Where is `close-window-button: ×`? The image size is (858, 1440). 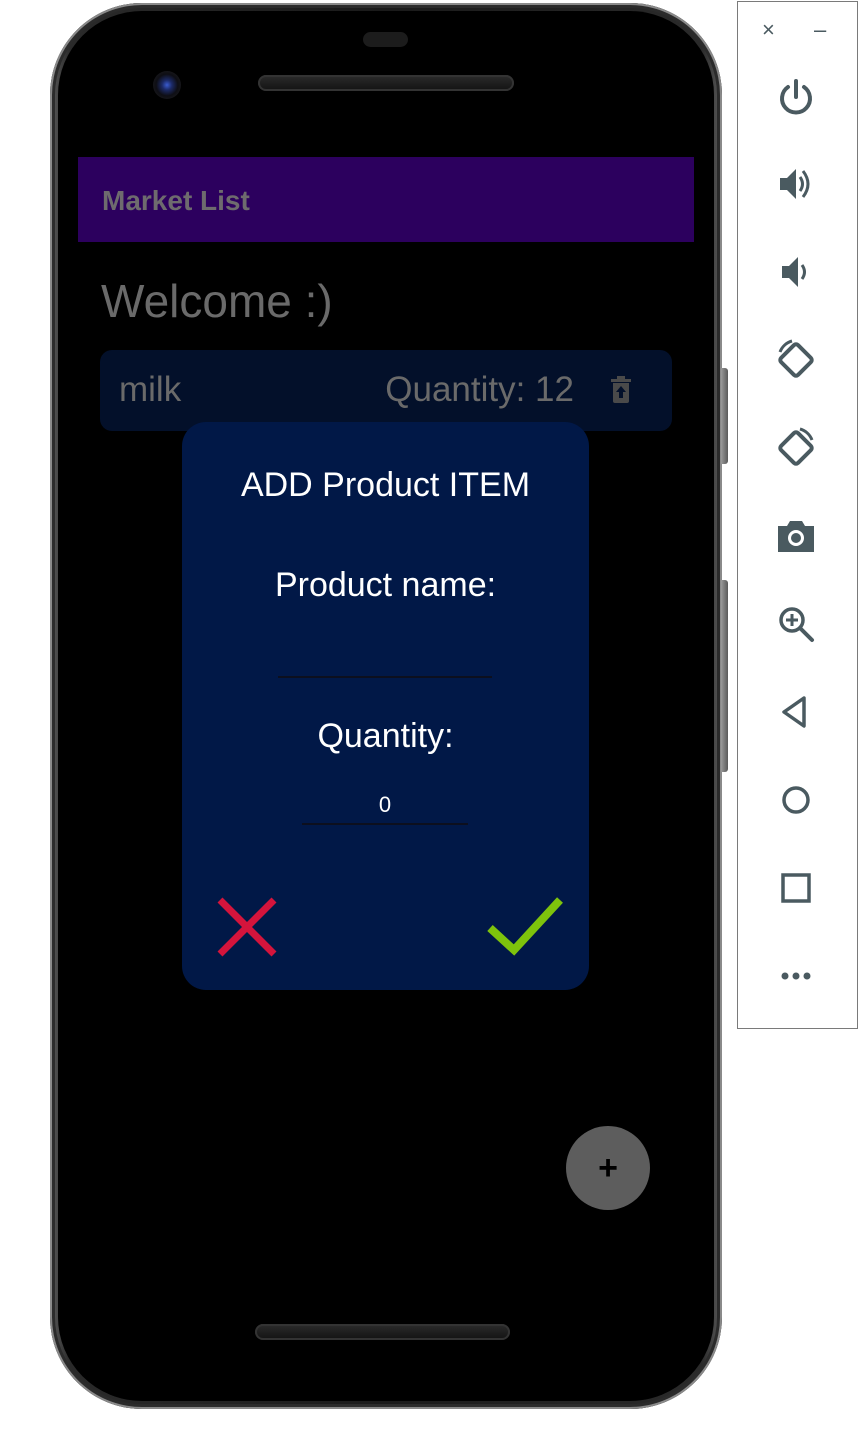 close-window-button: × is located at coordinates (768, 30).